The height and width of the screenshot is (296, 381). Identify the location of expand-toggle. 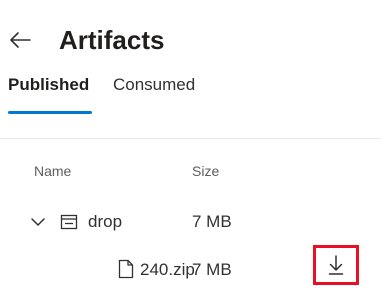
(38, 222).